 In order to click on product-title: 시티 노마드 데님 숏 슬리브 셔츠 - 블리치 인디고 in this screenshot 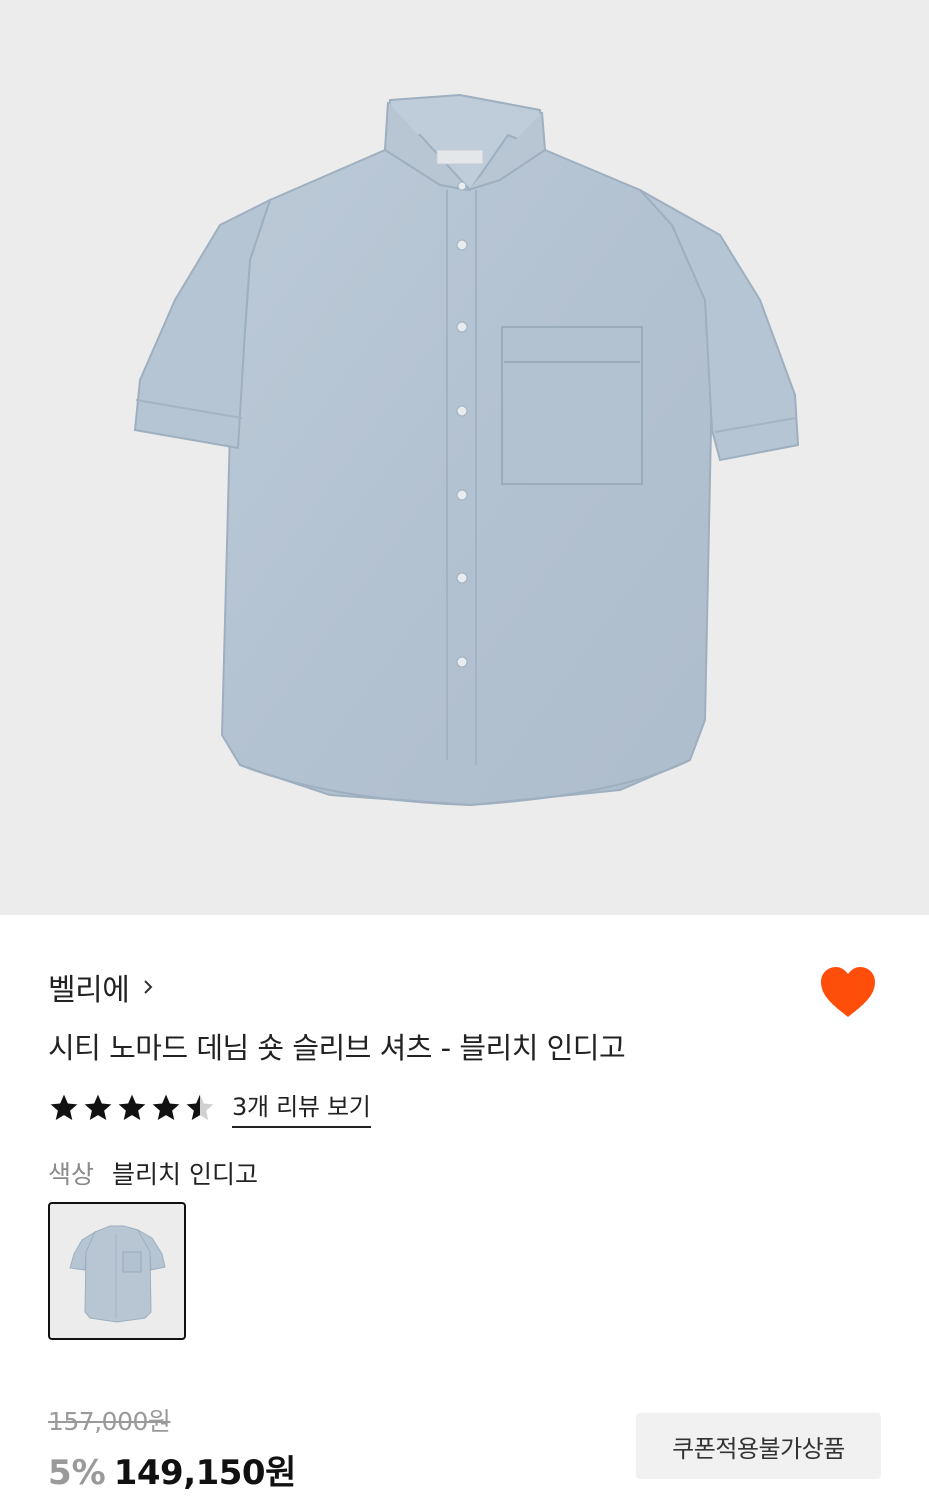, I will do `click(337, 1048)`.